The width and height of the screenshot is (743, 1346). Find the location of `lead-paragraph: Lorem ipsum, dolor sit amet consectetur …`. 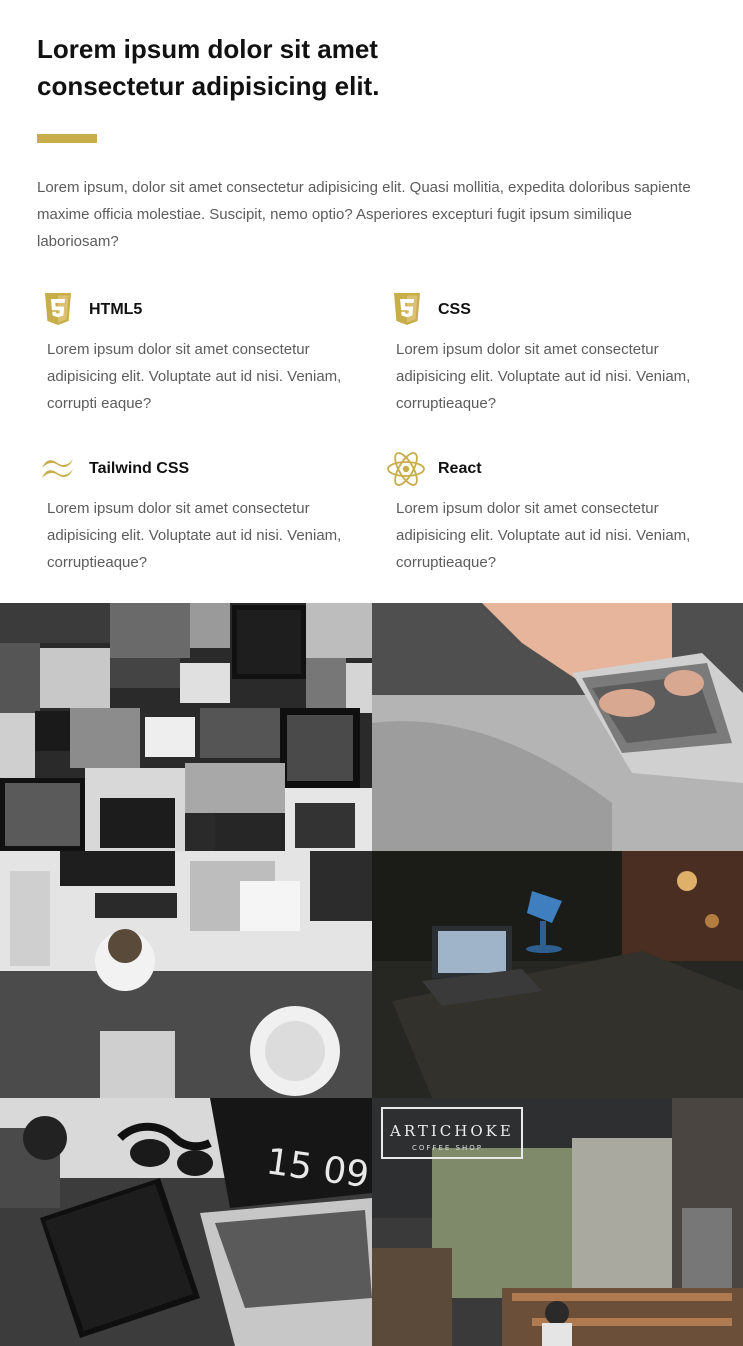

lead-paragraph: Lorem ipsum, dolor sit amet consectetur … is located at coordinates (364, 214).